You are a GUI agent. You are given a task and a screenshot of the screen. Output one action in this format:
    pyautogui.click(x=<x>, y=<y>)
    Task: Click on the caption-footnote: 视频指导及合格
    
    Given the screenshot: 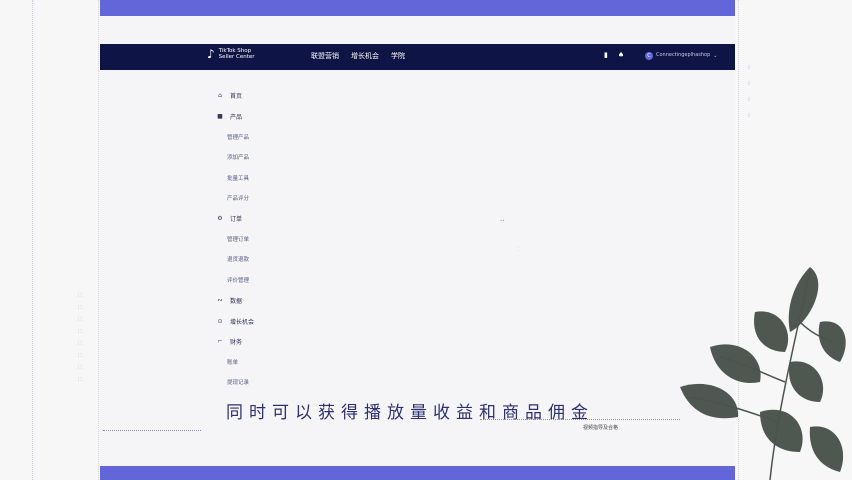 What is the action you would take?
    pyautogui.click(x=601, y=428)
    